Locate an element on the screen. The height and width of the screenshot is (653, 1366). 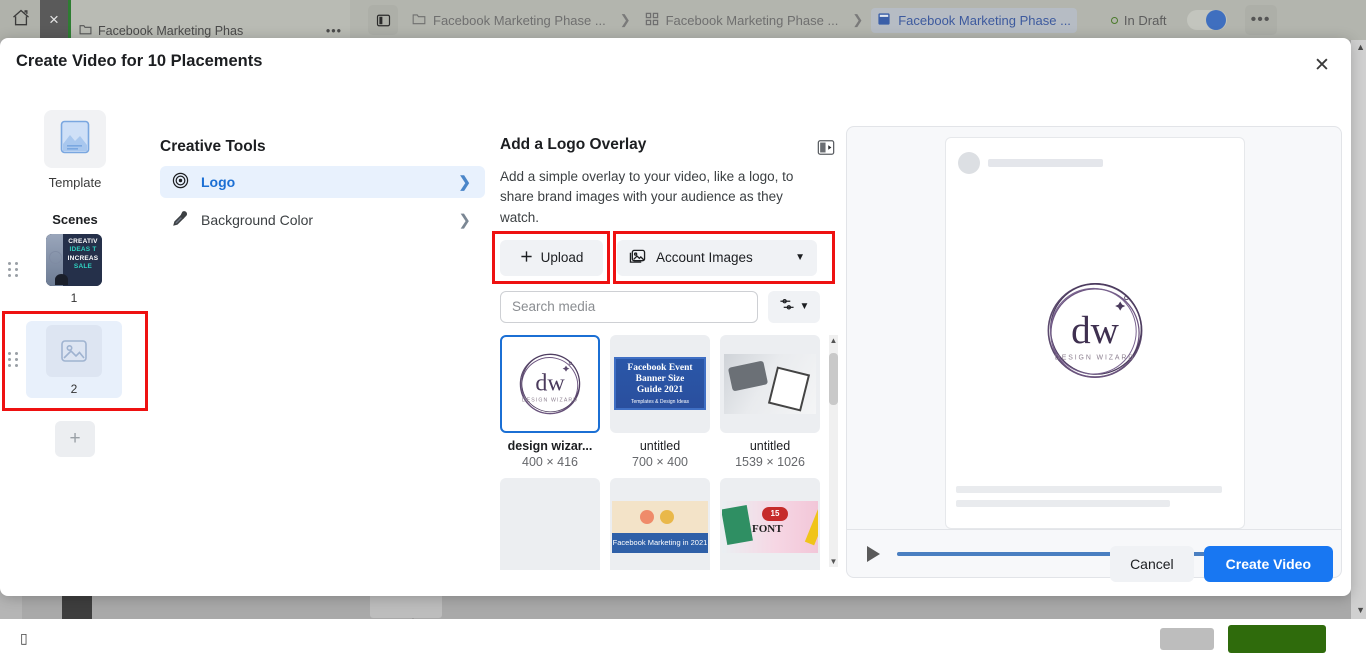
page-scrollbar: ▲ ▼ is located at coordinates (1358, 329).